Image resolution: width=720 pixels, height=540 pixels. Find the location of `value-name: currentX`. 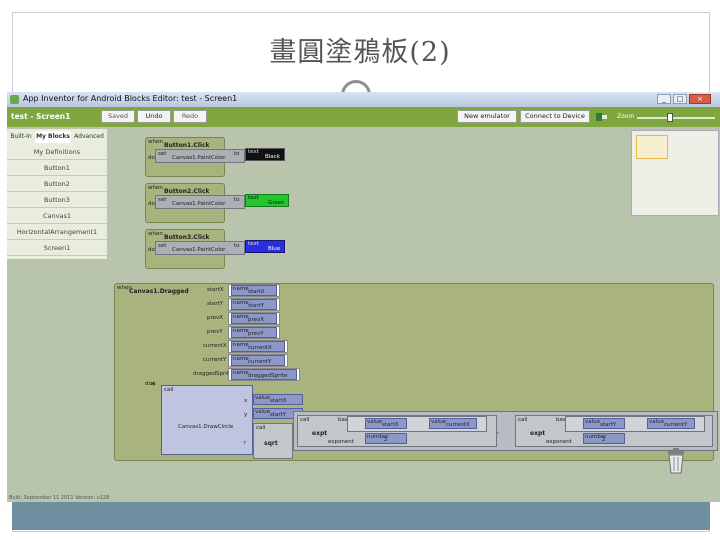

value-name: currentX is located at coordinates (458, 425).